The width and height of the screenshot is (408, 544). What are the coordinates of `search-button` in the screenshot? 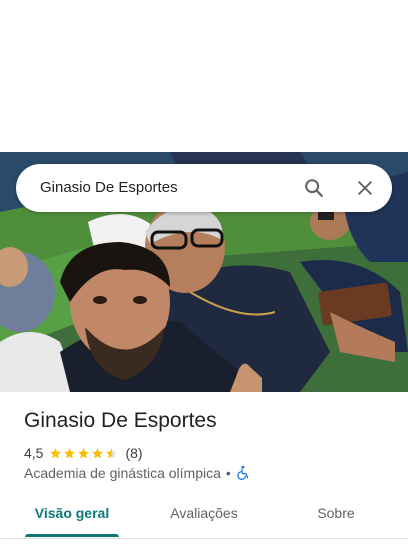 It's located at (314, 188).